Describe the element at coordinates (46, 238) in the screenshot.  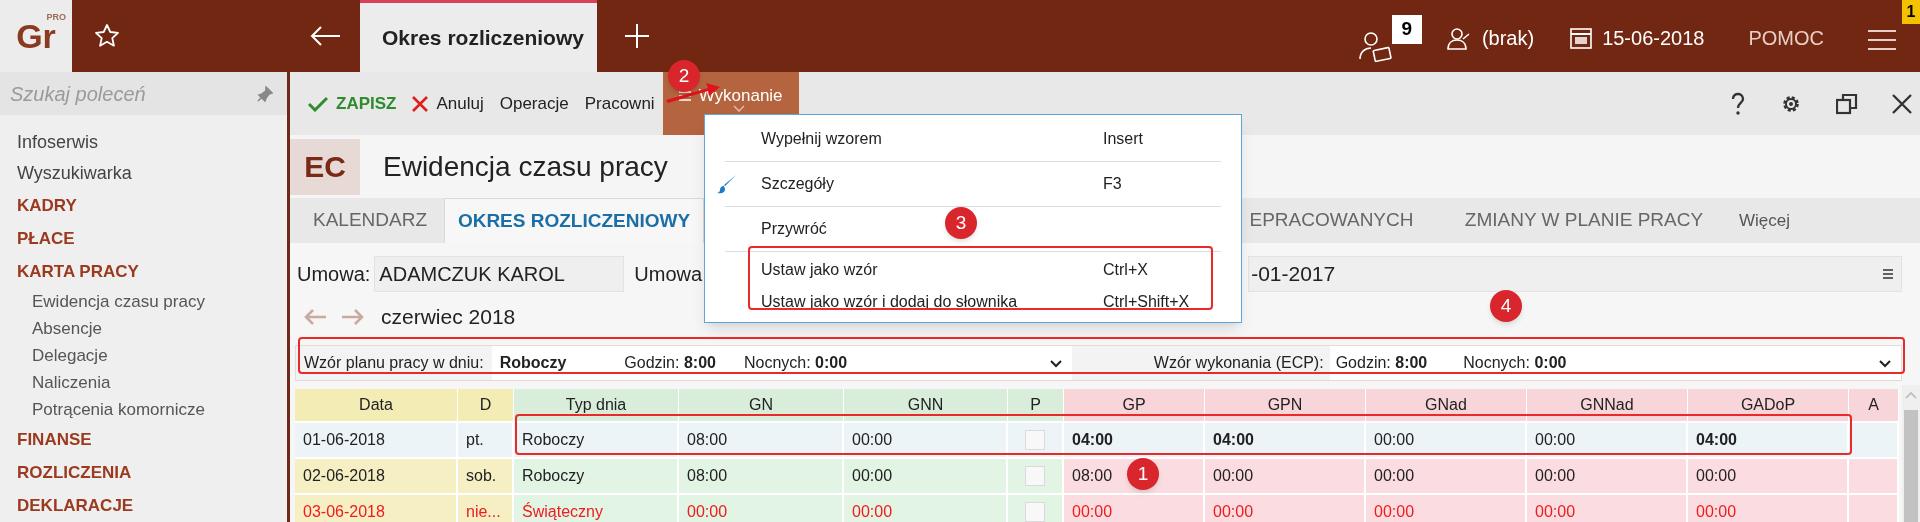
I see `sidebar-section: PŁACE` at that location.